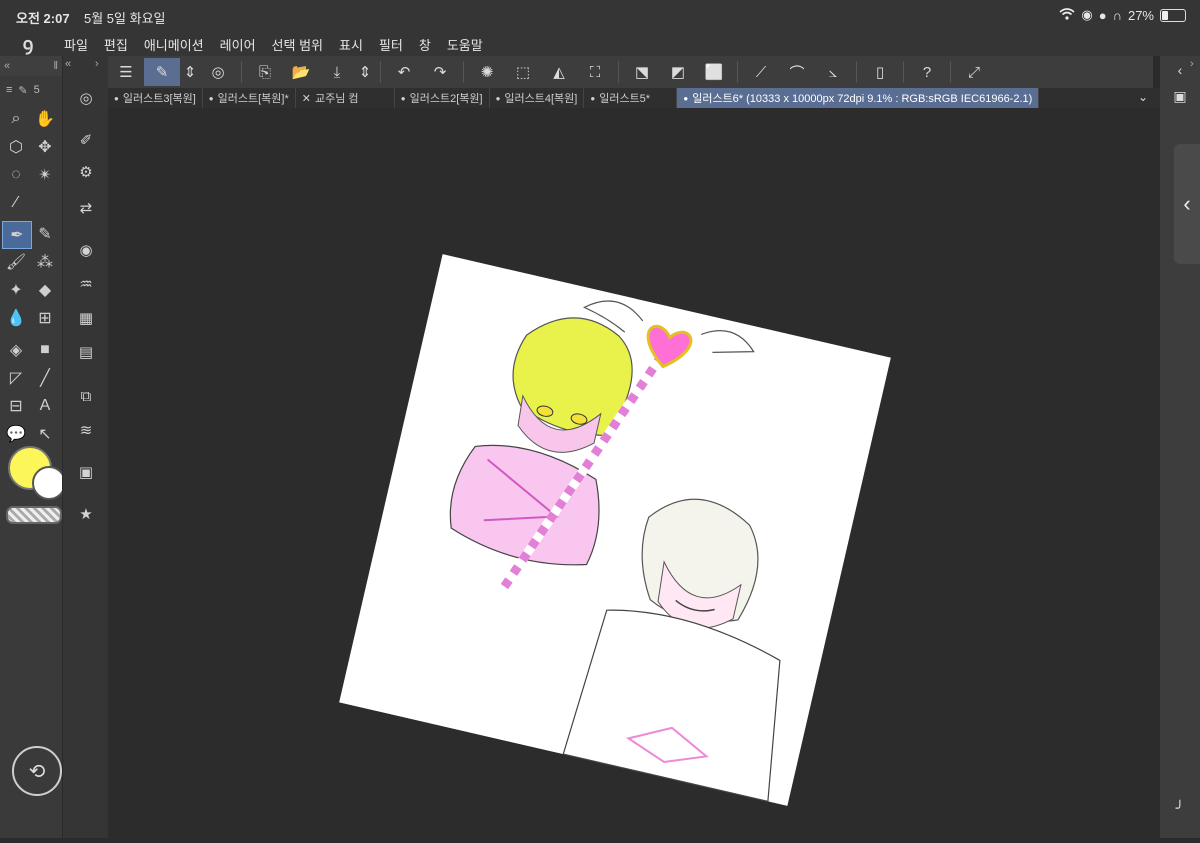  I want to click on invert-selection-icon: ◩, so click(678, 72).